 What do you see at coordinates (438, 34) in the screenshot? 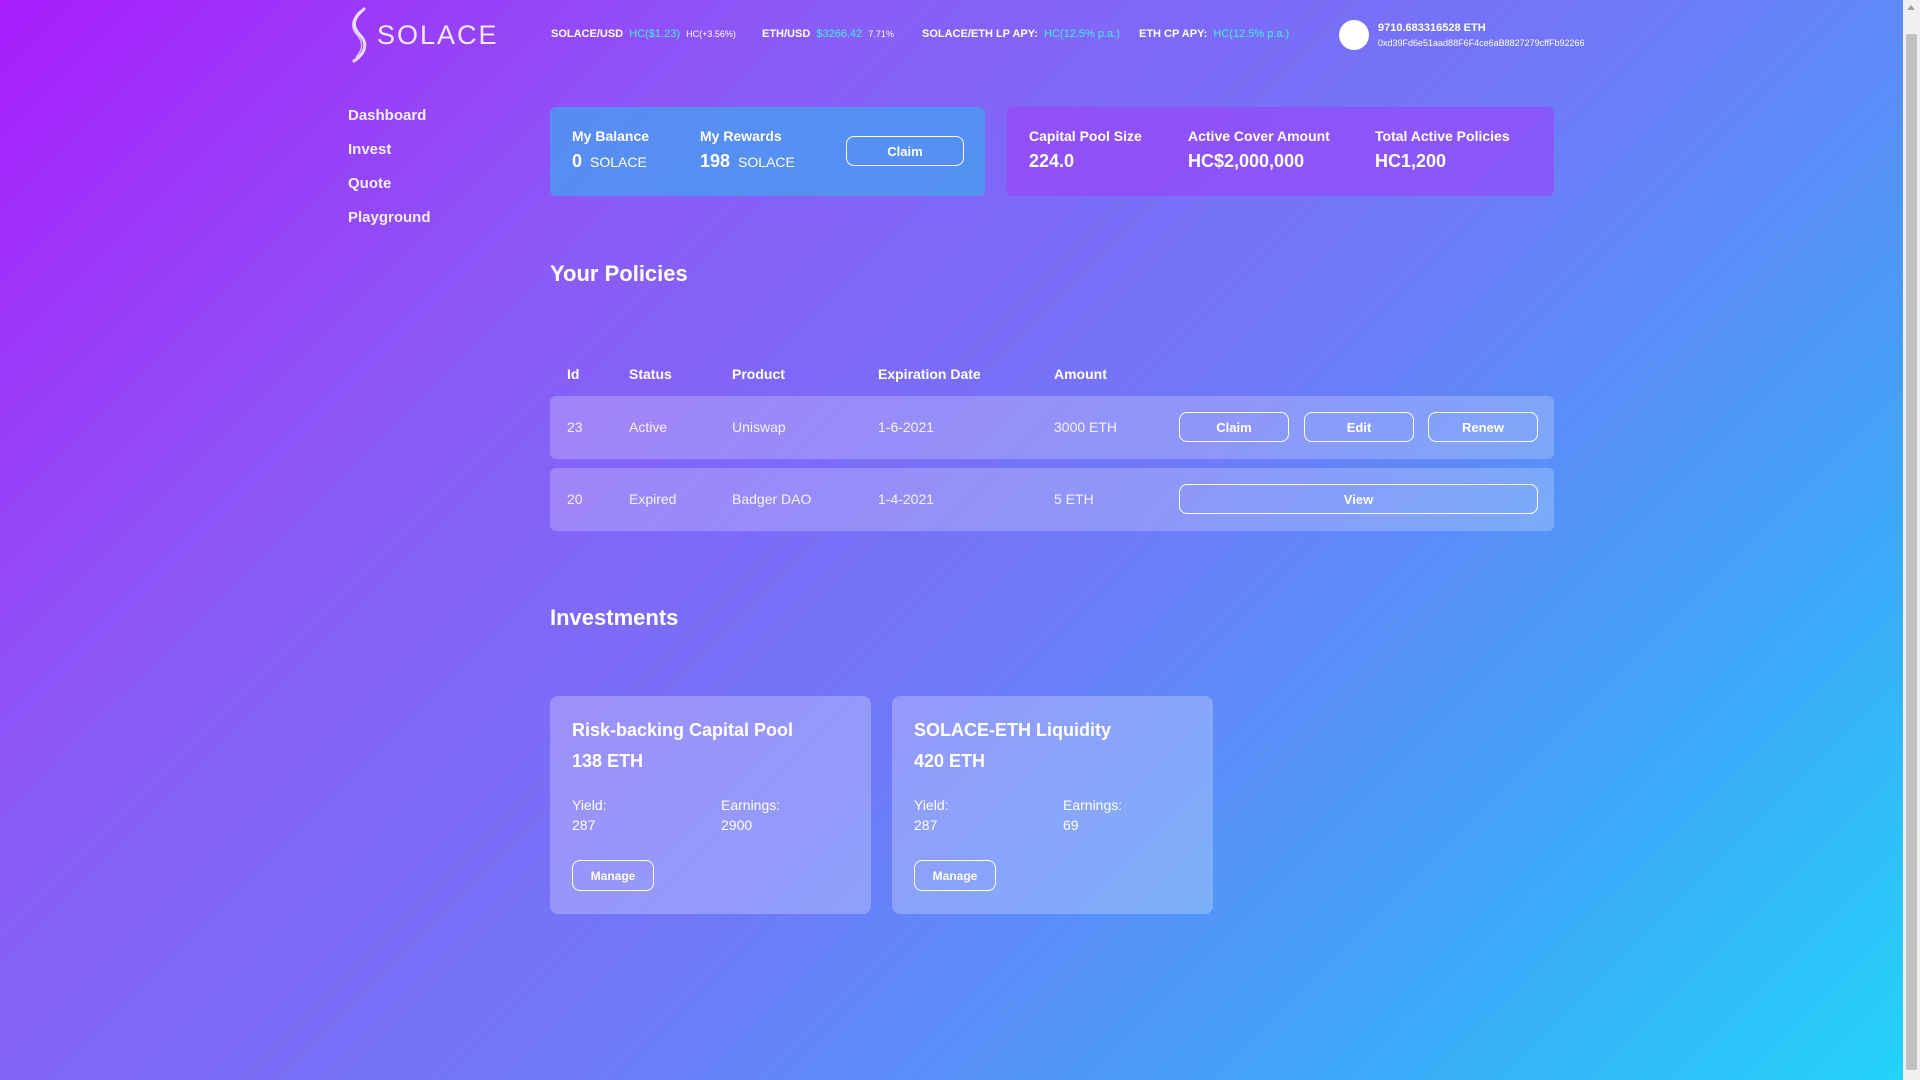
I see `brand-name: SOLACE` at bounding box center [438, 34].